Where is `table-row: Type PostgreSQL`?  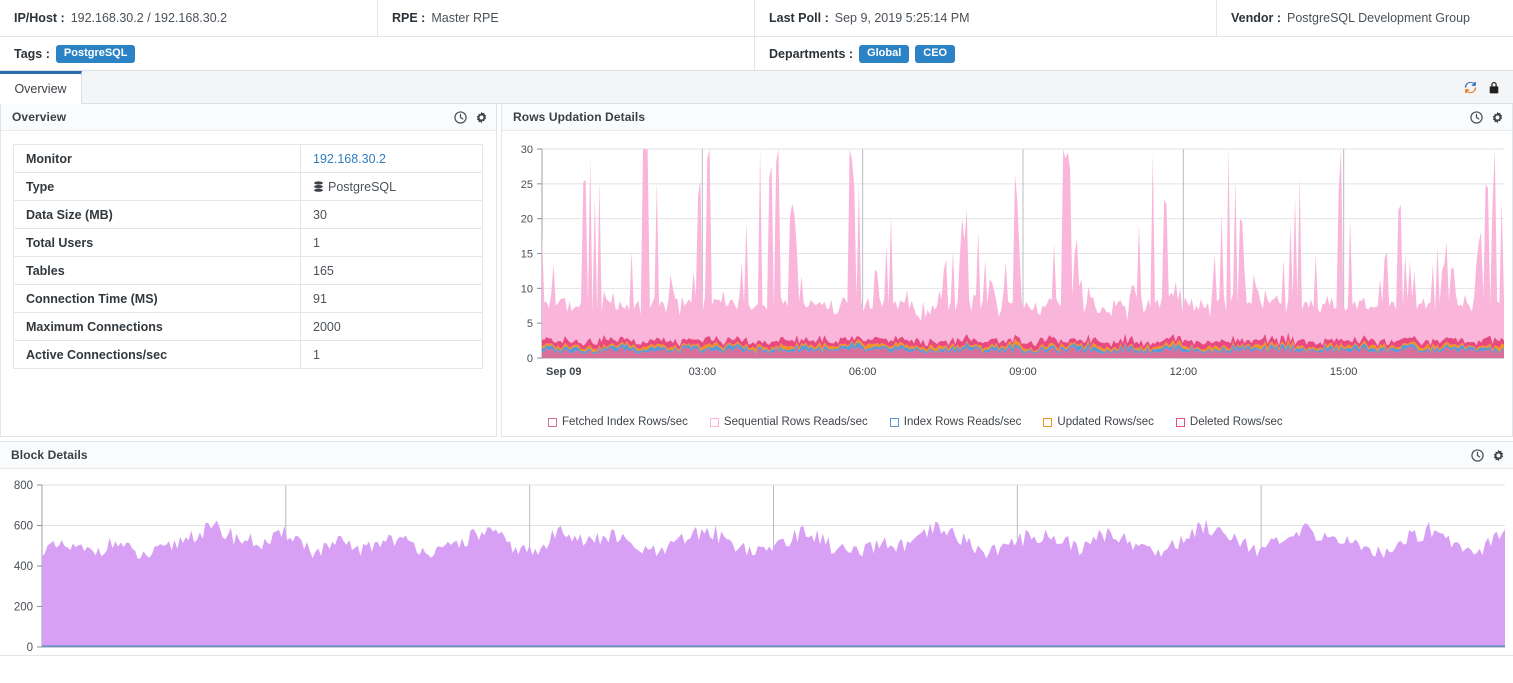 table-row: Type PostgreSQL is located at coordinates (248, 186).